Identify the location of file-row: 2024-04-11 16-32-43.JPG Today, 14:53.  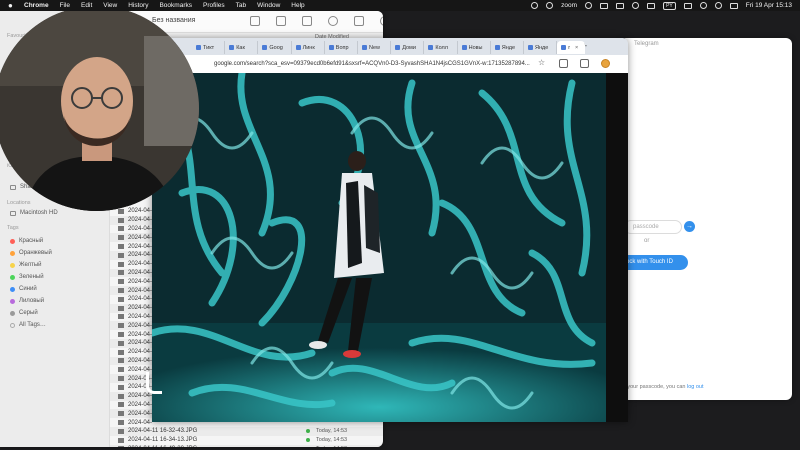
(246, 431).